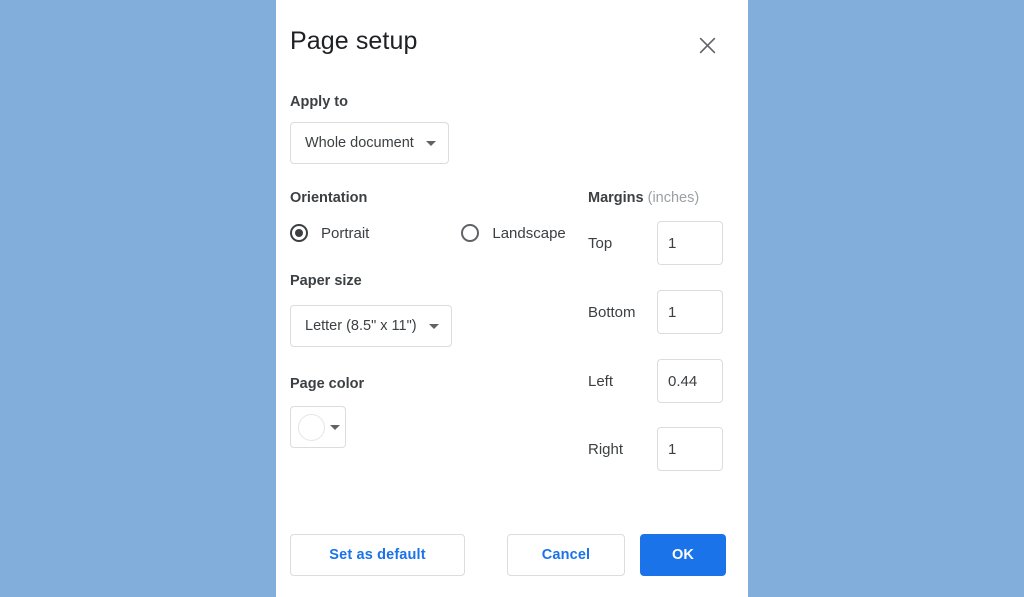 The image size is (1024, 597). What do you see at coordinates (600, 243) in the screenshot?
I see `margin-top-label: Top` at bounding box center [600, 243].